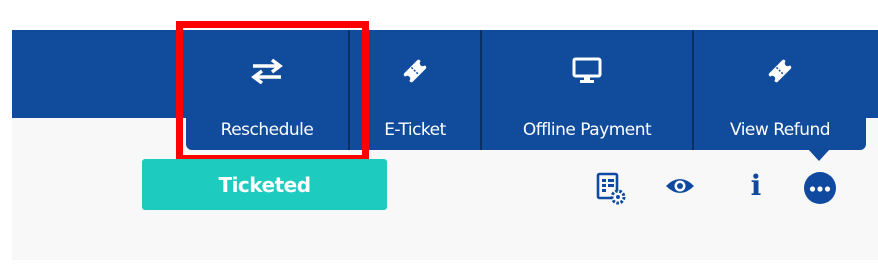 The image size is (878, 272). Describe the element at coordinates (587, 130) in the screenshot. I see `offline-payment-label: Offline Payment` at that location.